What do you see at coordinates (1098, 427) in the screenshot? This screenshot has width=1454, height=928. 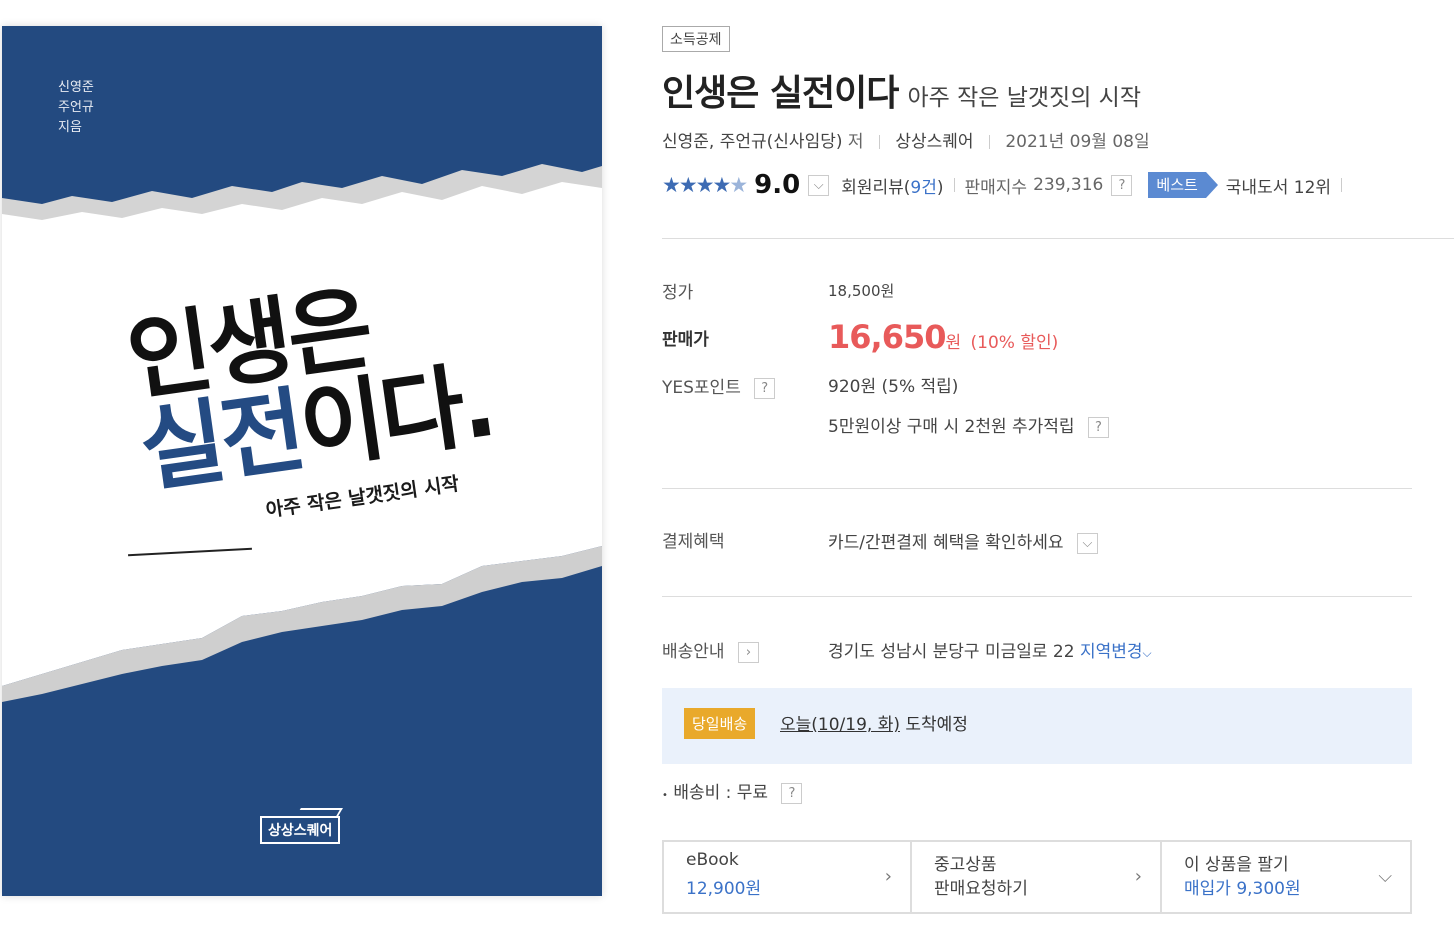 I see `point-extra-help-button: ?` at bounding box center [1098, 427].